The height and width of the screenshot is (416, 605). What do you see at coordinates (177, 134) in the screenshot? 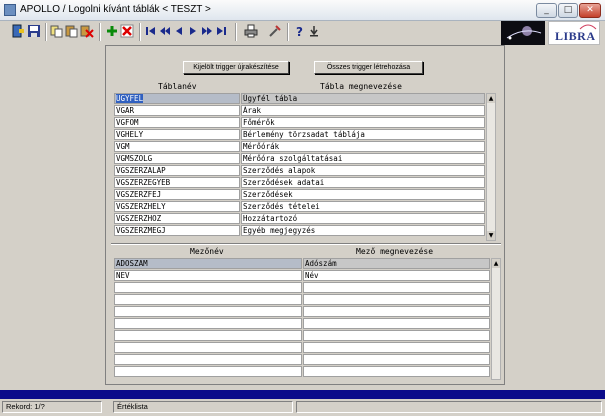
I see `table-name-cell: VGHELY` at bounding box center [177, 134].